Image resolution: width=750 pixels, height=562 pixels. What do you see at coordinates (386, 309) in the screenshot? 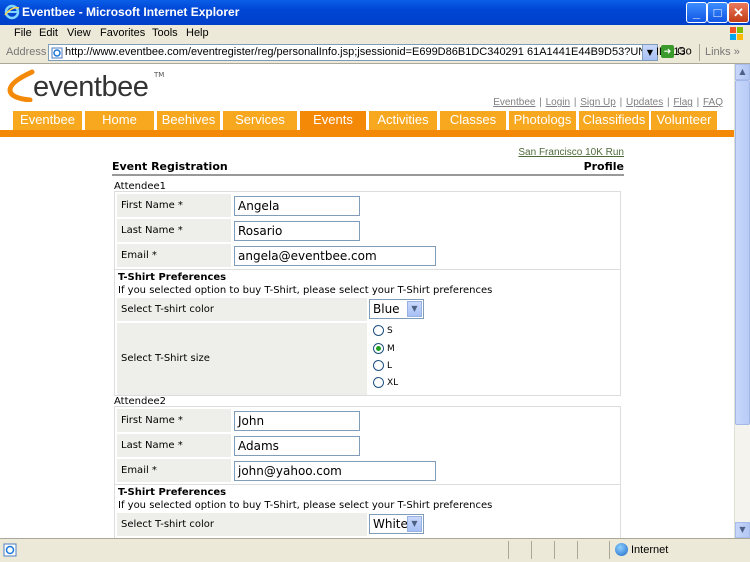
I see `tshirt-color-value: Blue` at bounding box center [386, 309].